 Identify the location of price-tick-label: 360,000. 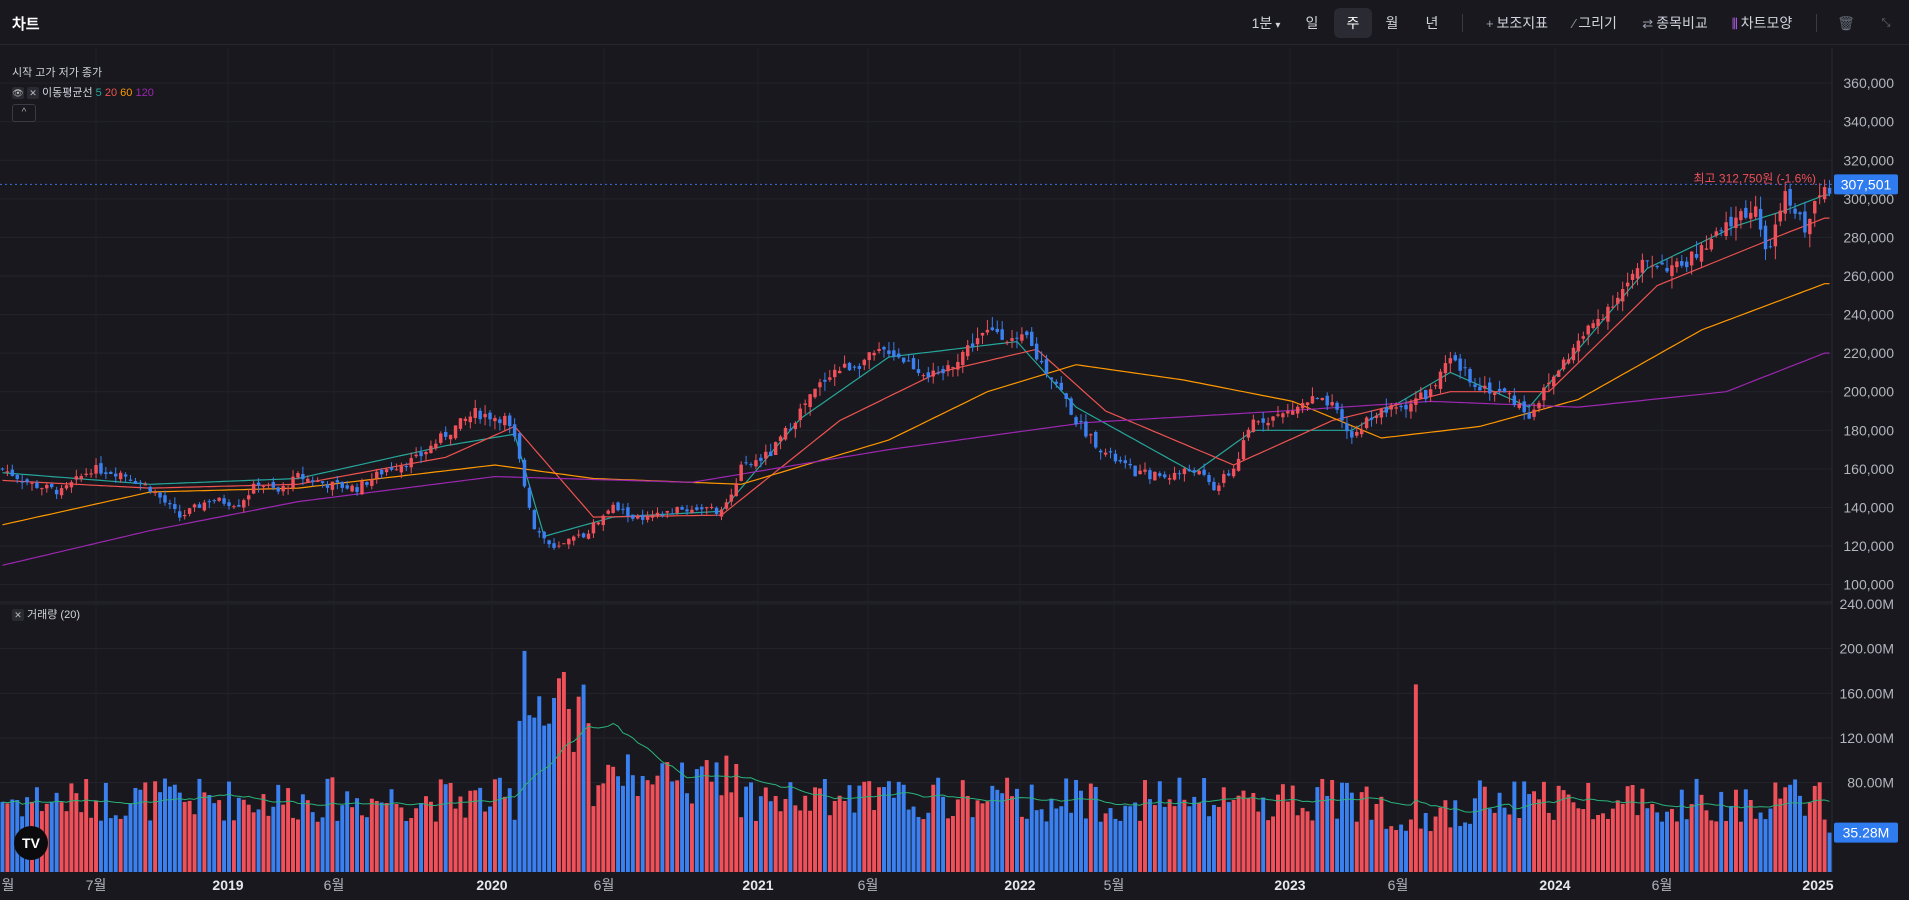
(1868, 83).